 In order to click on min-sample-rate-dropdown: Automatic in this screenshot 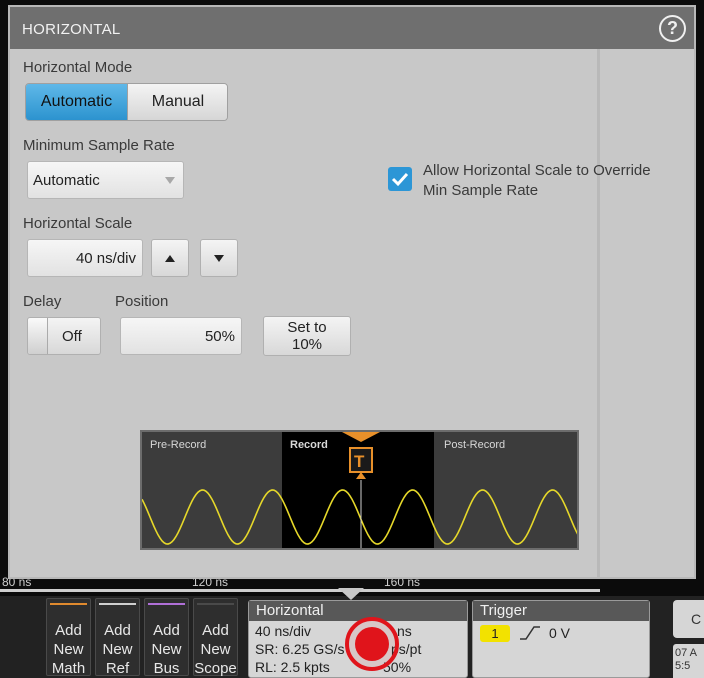, I will do `click(105, 180)`.